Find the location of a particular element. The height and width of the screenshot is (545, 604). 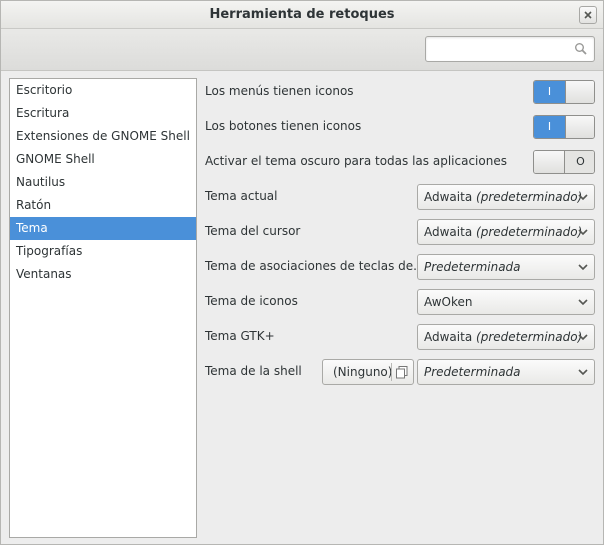

sidebar-item-tipografias: Tipografías is located at coordinates (103, 251).